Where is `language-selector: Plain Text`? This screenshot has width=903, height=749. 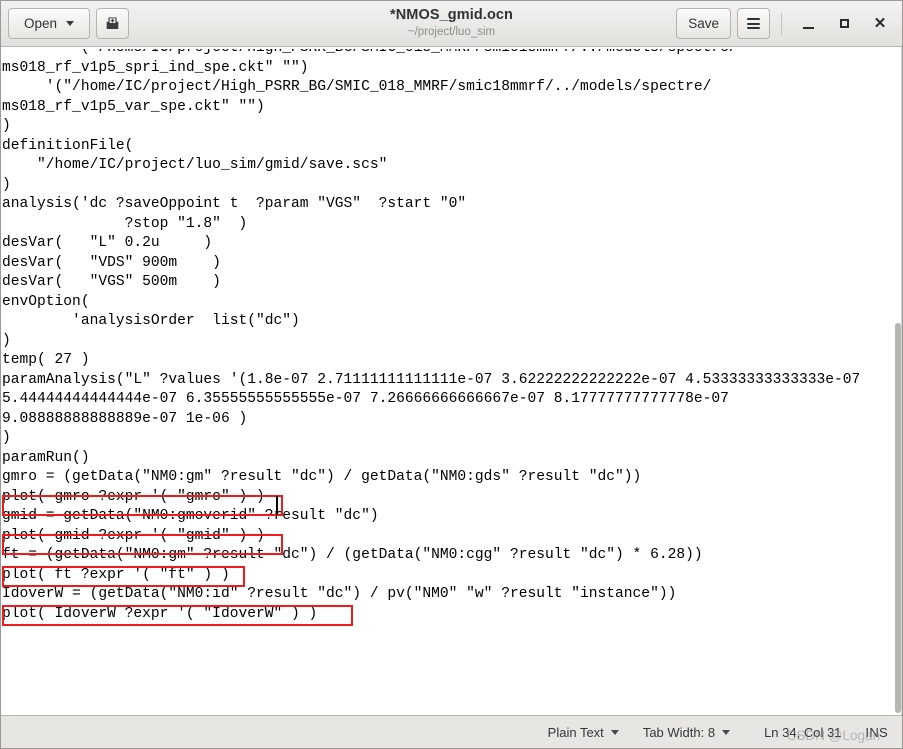 language-selector: Plain Text is located at coordinates (583, 732).